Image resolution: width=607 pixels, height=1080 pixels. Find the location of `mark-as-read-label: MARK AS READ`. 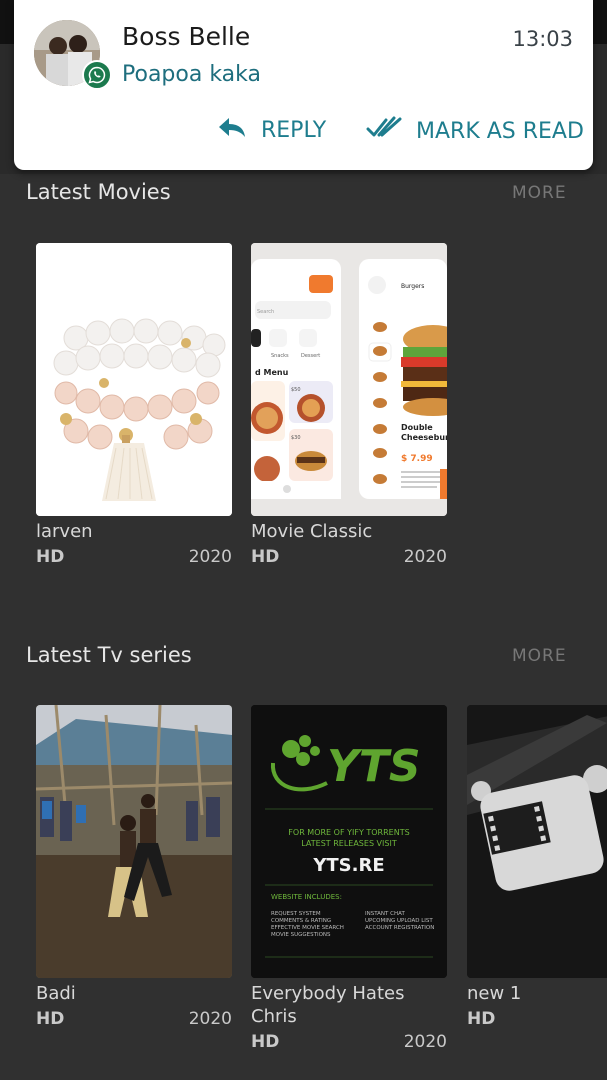

mark-as-read-label: MARK AS READ is located at coordinates (500, 131).